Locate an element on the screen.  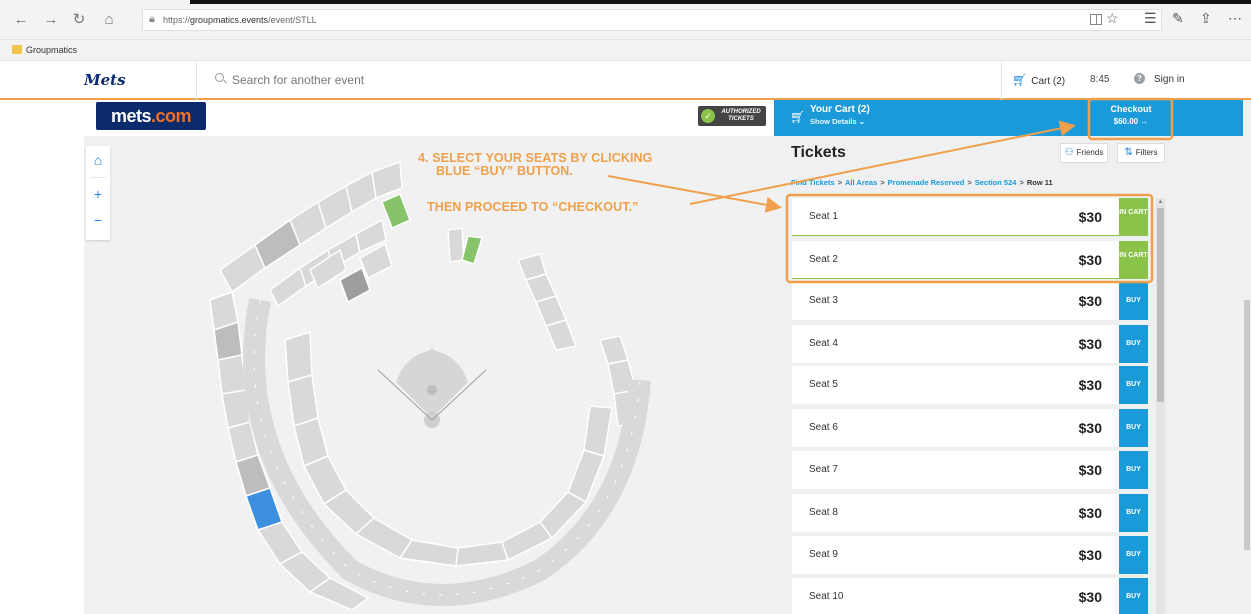
home-icon: ⌂ is located at coordinates (109, 20).